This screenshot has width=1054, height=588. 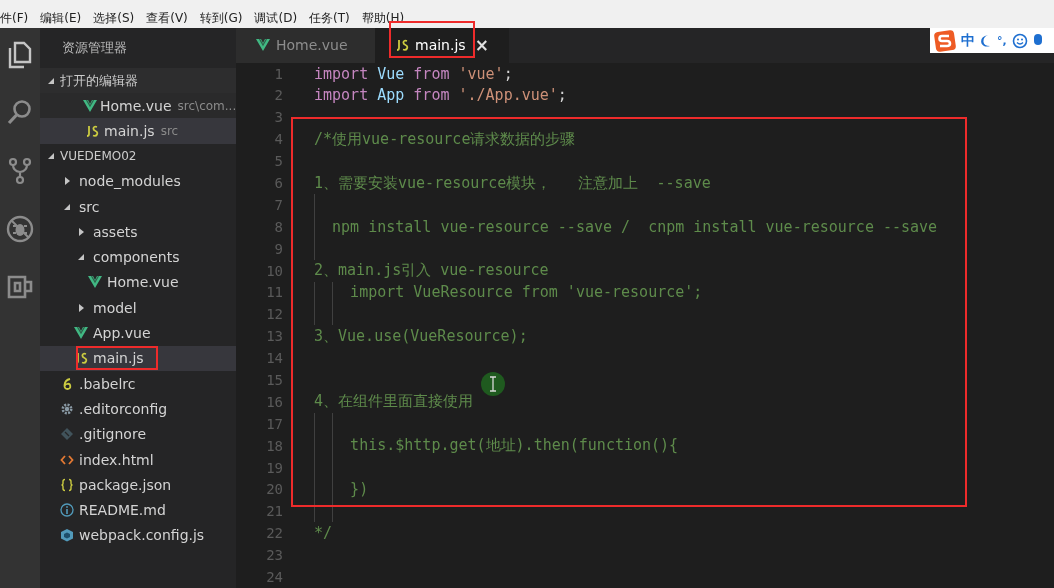 What do you see at coordinates (114, 18) in the screenshot?
I see `menu-item: 选择(S)` at bounding box center [114, 18].